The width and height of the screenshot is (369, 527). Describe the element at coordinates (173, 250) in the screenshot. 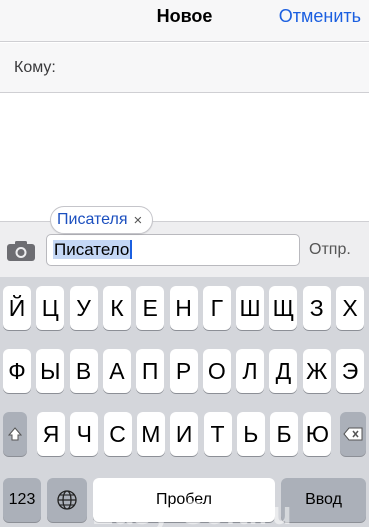

I see `message-text-field: Писатело` at that location.